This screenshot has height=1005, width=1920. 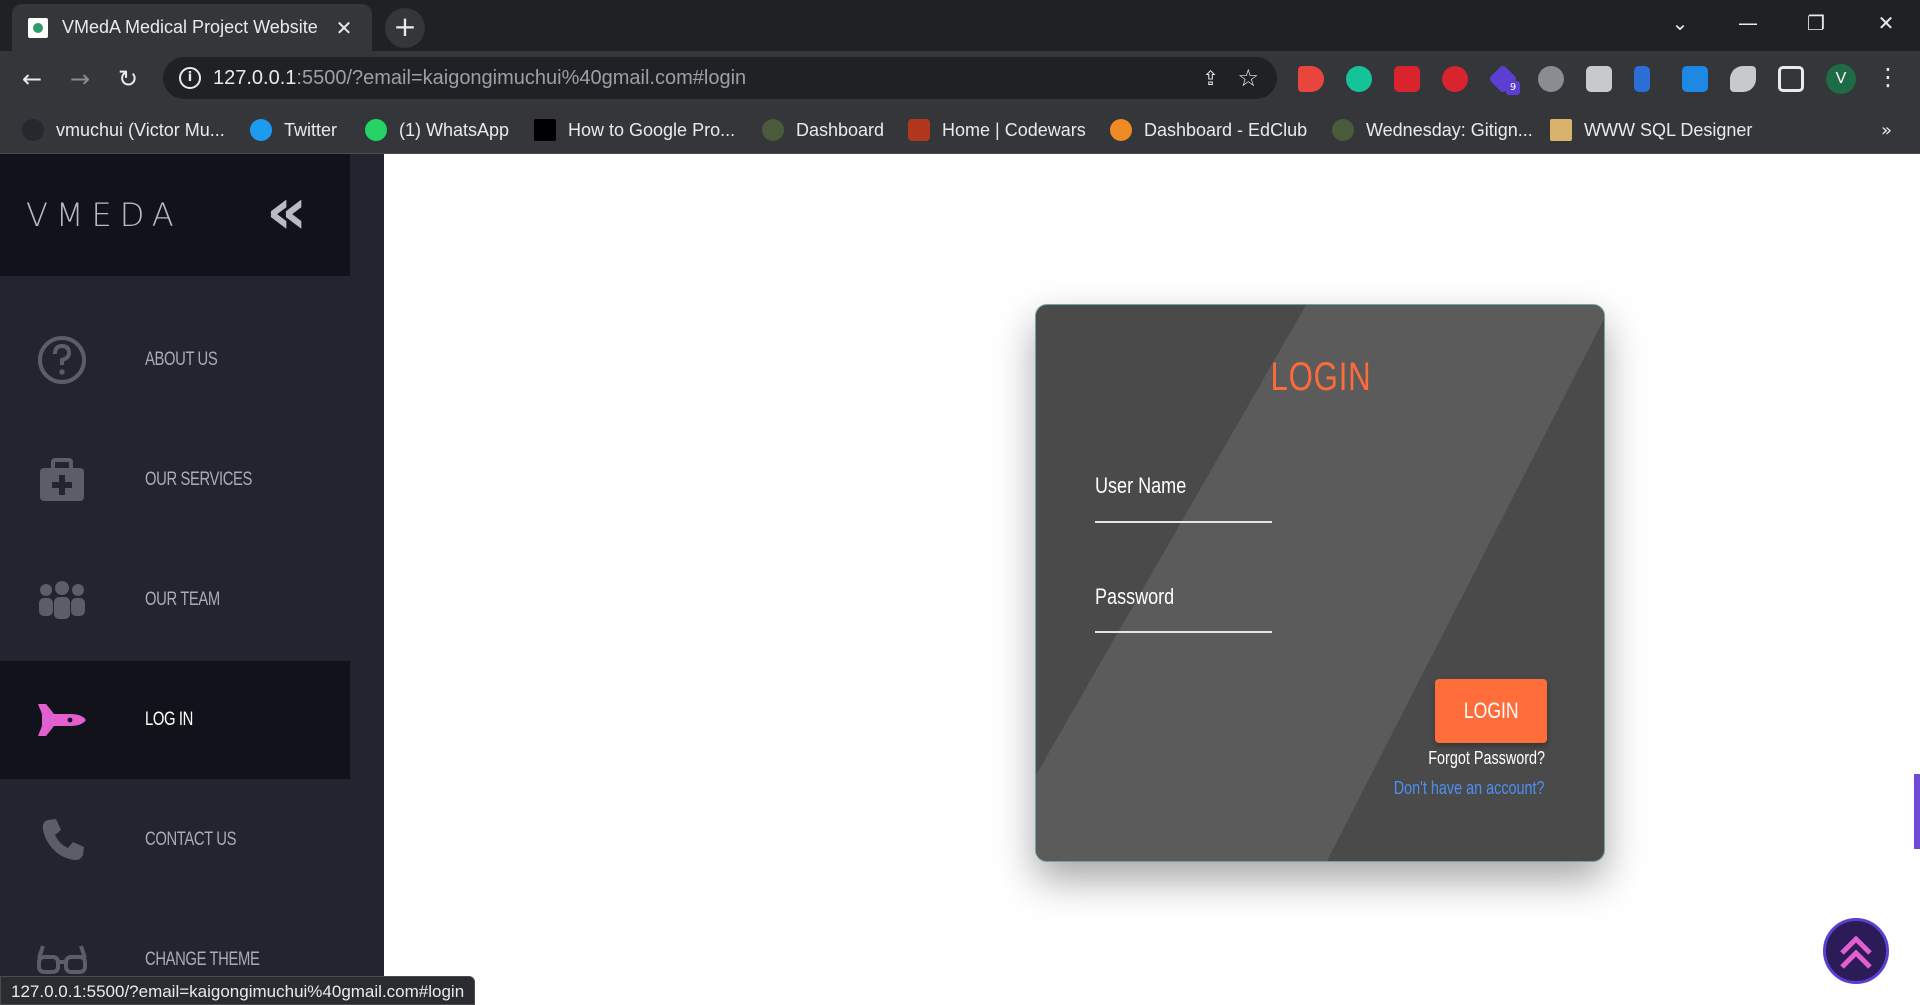 I want to click on extensions-puzzle-icon, so click(x=1743, y=79).